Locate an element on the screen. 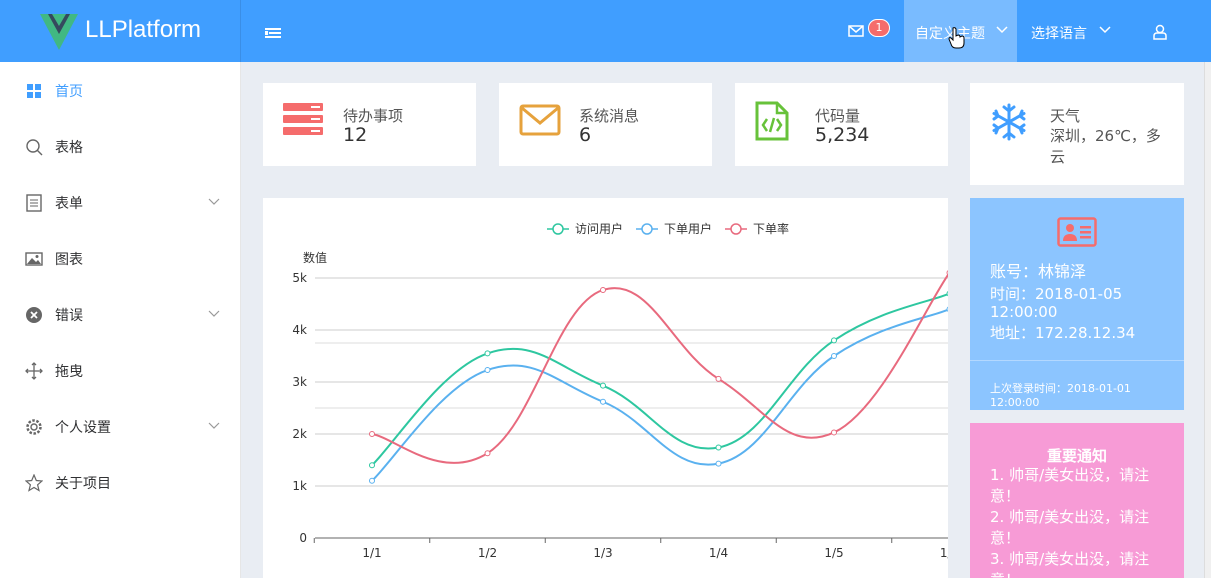 Image resolution: width=1211 pixels, height=578 pixels. sidebar-item-table: 表格 is located at coordinates (120, 146).